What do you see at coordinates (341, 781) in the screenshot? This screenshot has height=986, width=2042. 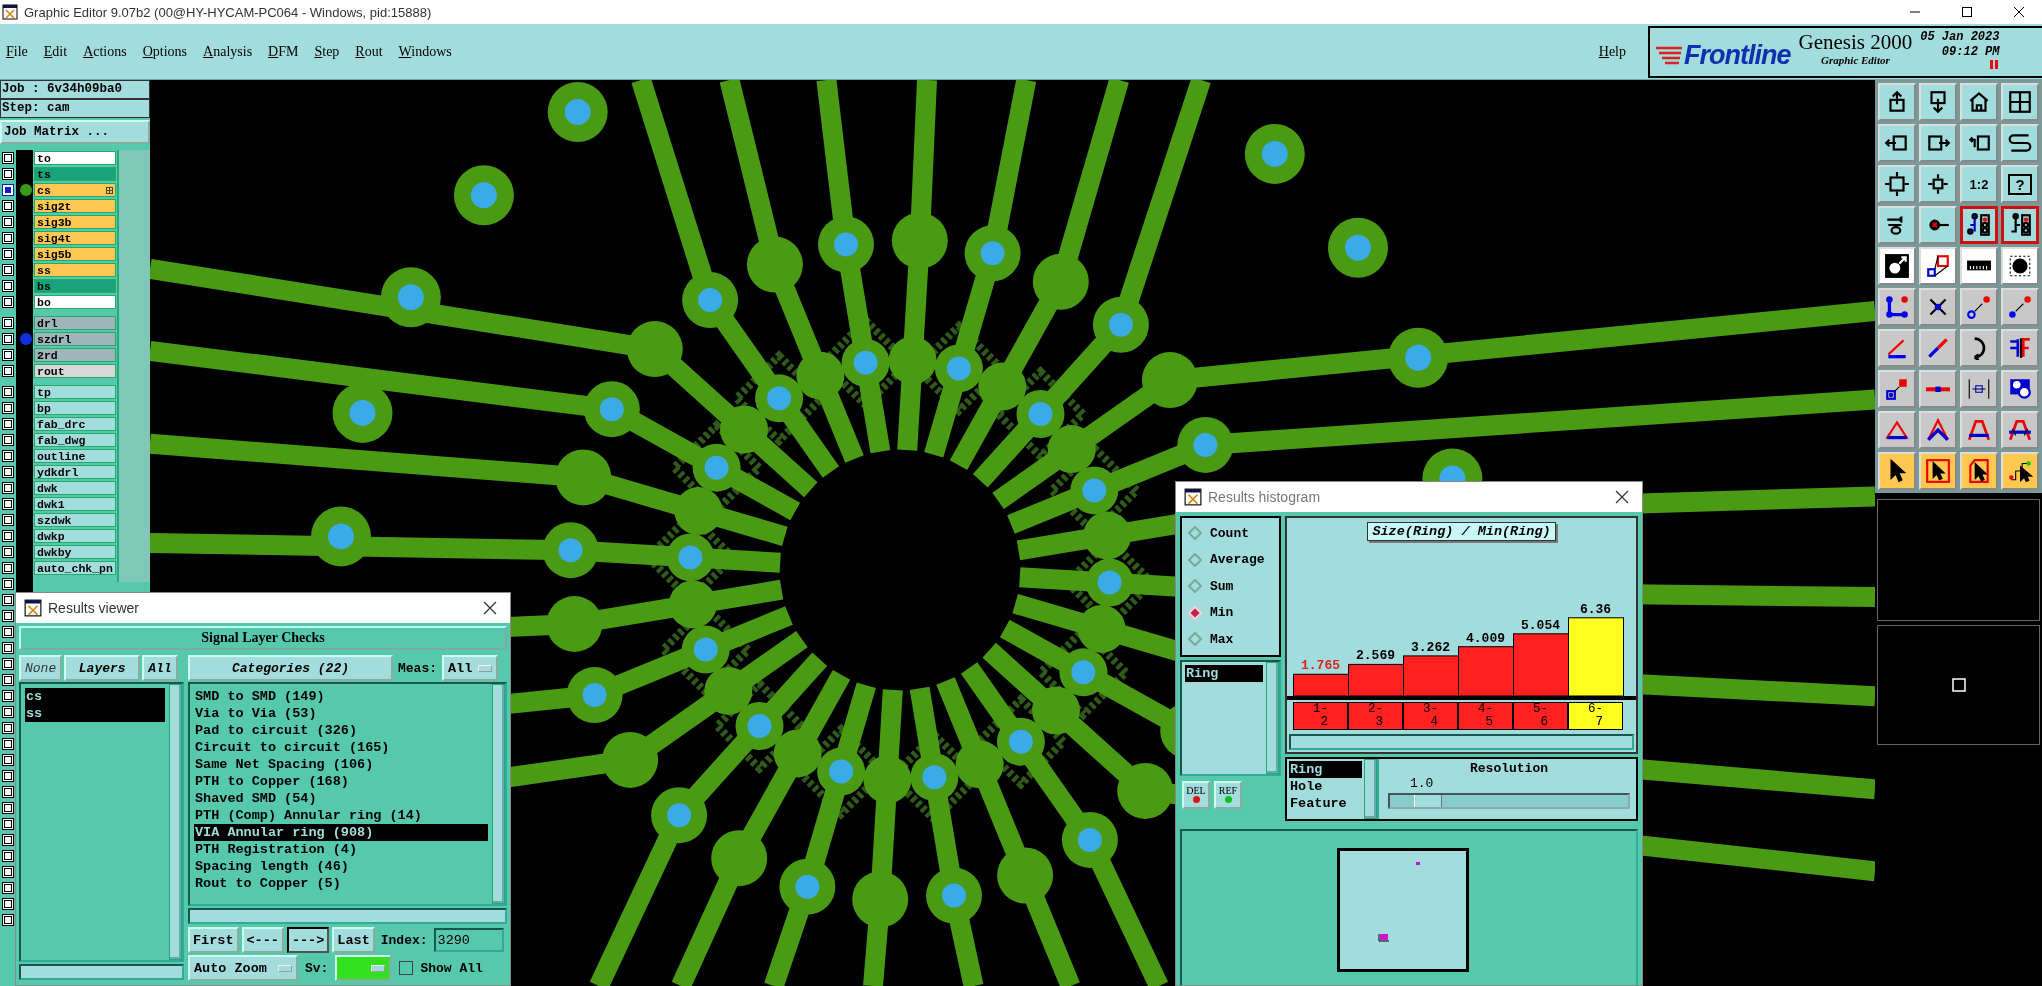 I see `list-item: PTH to Copper (168)` at bounding box center [341, 781].